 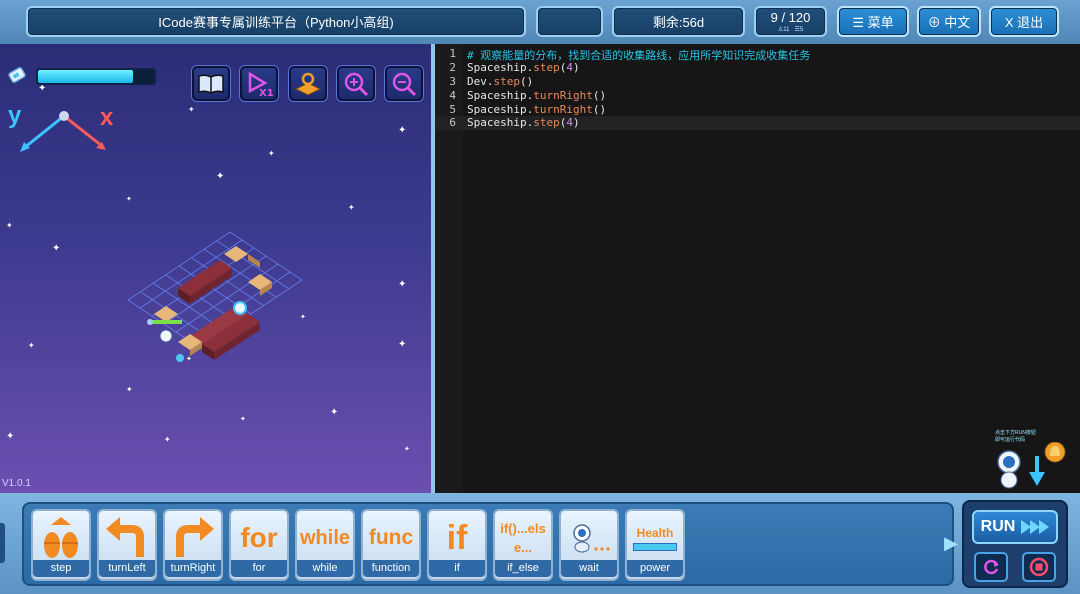 I want to click on refresh-icon, so click(x=991, y=567).